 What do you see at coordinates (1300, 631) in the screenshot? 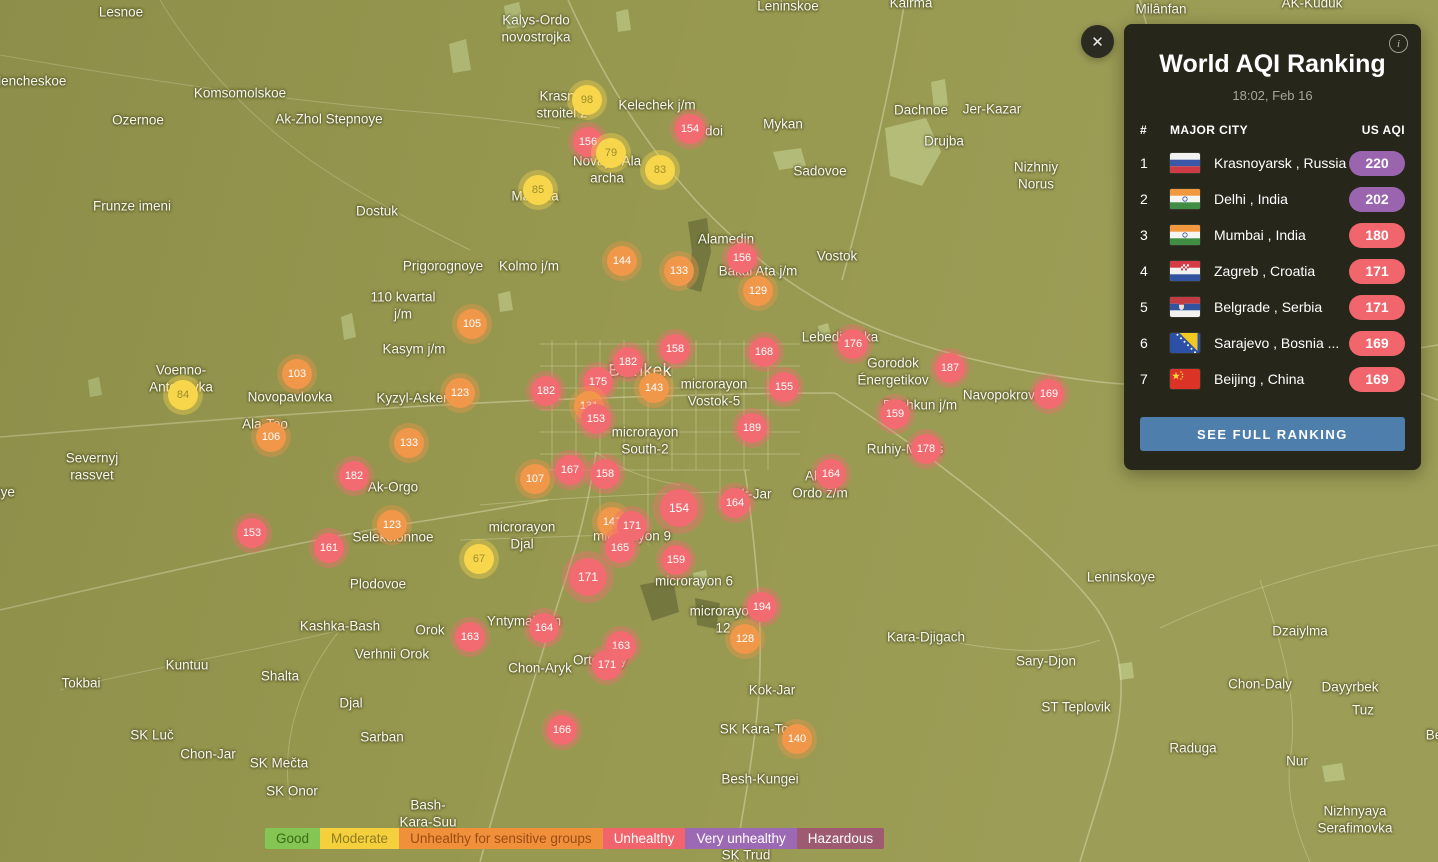
I see `map-label: Dzaiylma` at bounding box center [1300, 631].